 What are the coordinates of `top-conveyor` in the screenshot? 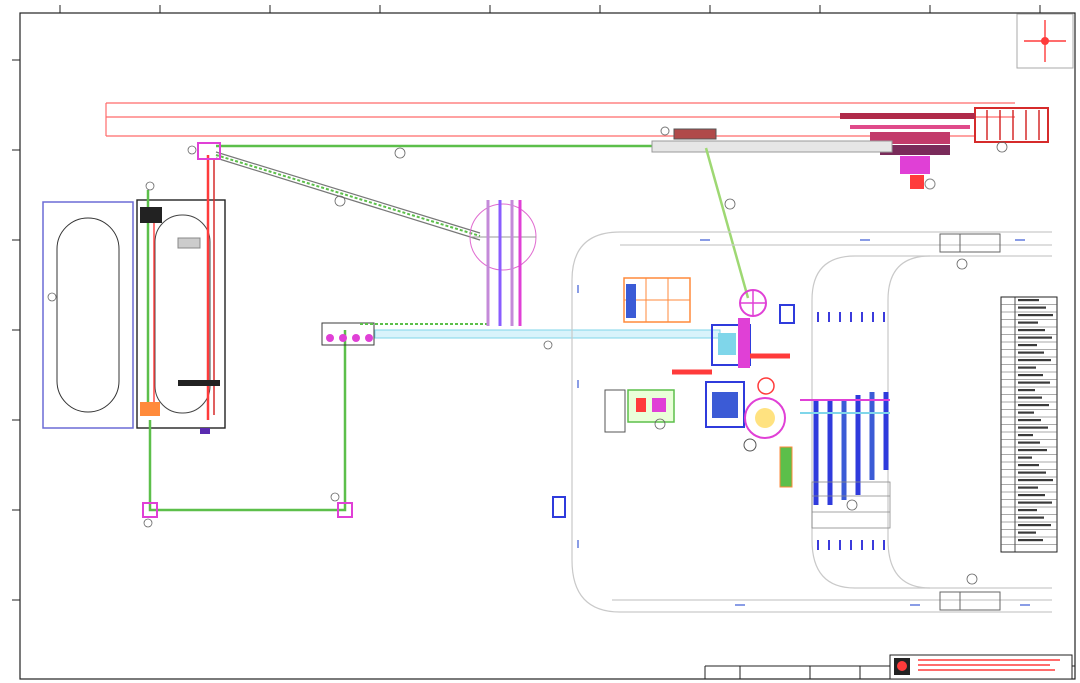 It's located at (554, 139).